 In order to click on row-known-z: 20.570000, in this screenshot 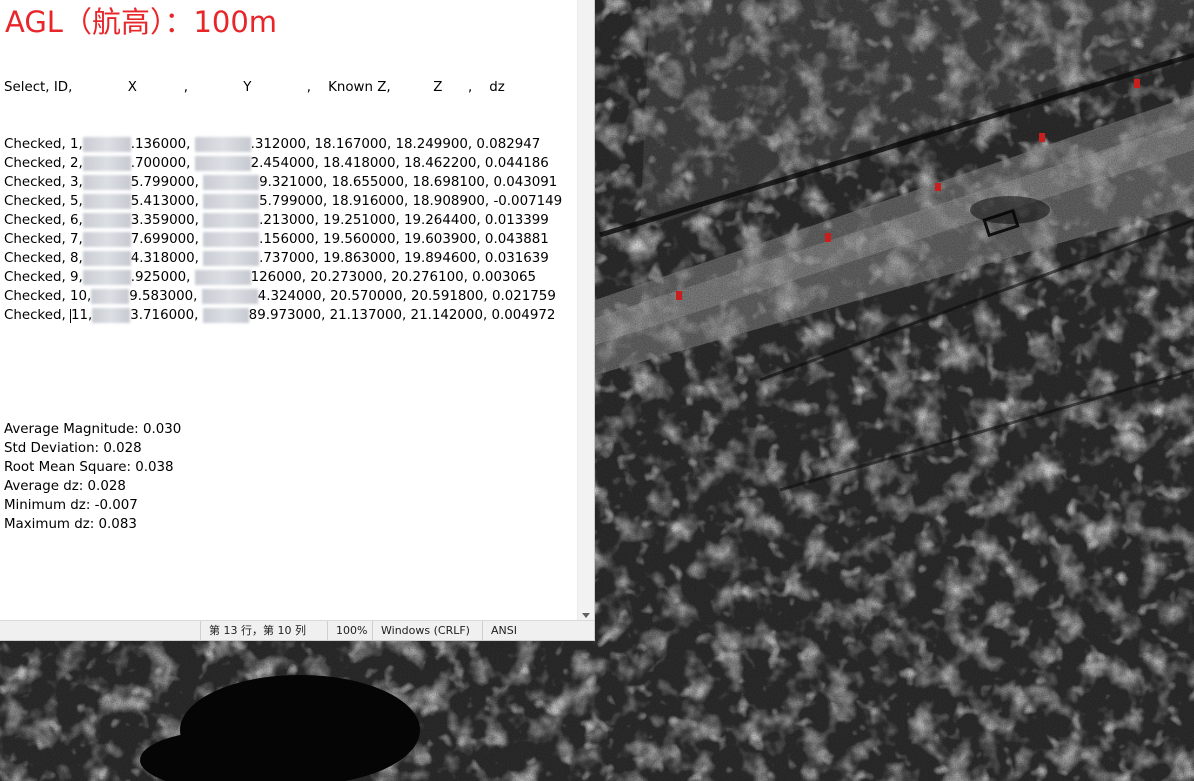, I will do `click(371, 296)`.